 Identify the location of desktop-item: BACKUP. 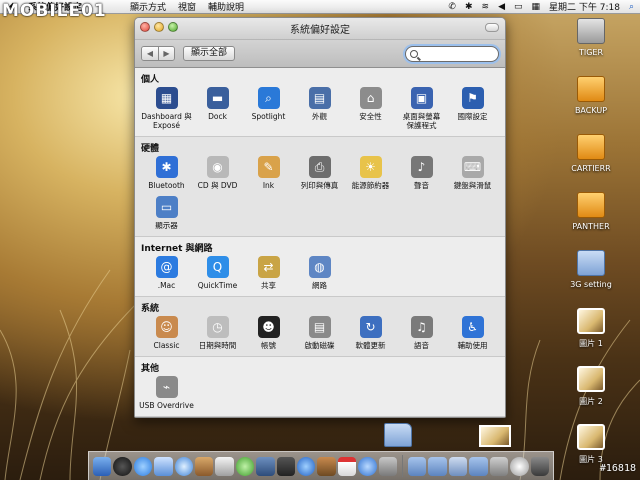
(591, 95).